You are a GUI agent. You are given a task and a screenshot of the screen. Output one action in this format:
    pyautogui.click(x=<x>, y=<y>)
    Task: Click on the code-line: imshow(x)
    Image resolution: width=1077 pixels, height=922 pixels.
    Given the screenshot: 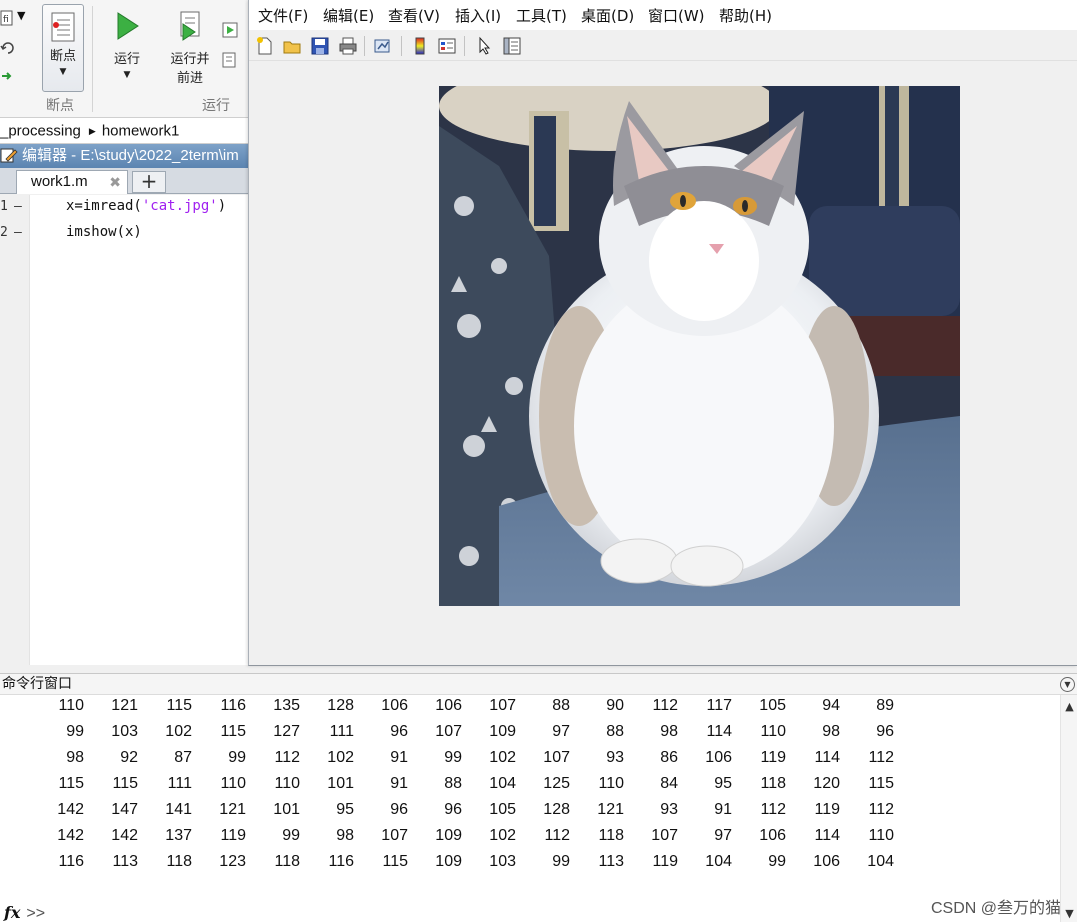 What is the action you would take?
    pyautogui.click(x=104, y=232)
    